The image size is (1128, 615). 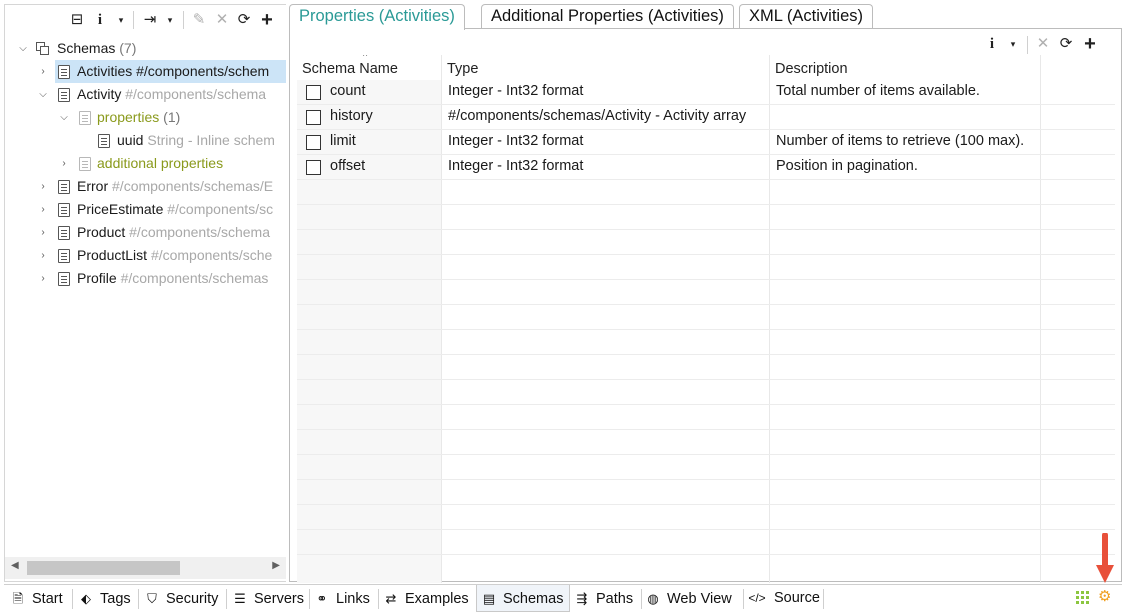 I want to click on tree-node-ref: #/components/schemas/E, so click(x=193, y=186).